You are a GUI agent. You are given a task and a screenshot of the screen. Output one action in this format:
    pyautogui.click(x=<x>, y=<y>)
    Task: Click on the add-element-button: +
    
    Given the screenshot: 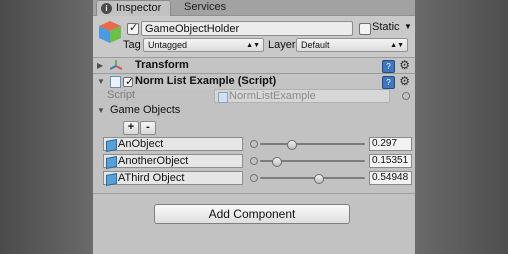 What is the action you would take?
    pyautogui.click(x=131, y=128)
    